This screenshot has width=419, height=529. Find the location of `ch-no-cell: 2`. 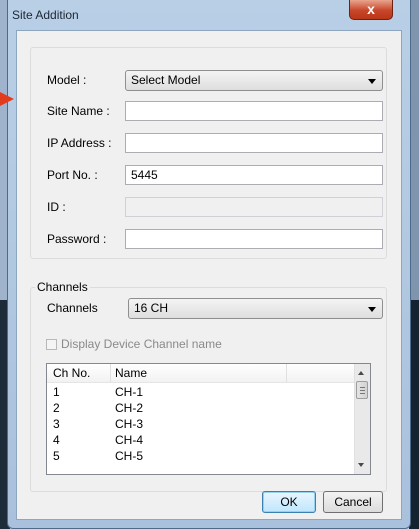

ch-no-cell: 2 is located at coordinates (56, 408).